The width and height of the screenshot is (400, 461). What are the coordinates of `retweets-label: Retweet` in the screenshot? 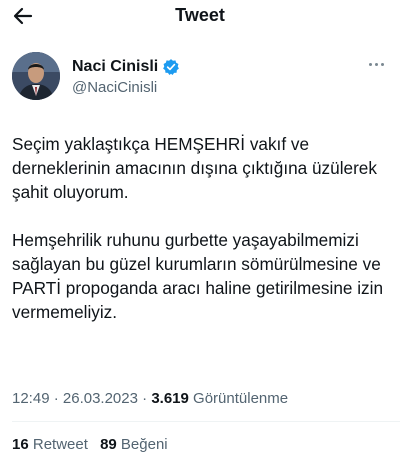 It's located at (60, 444).